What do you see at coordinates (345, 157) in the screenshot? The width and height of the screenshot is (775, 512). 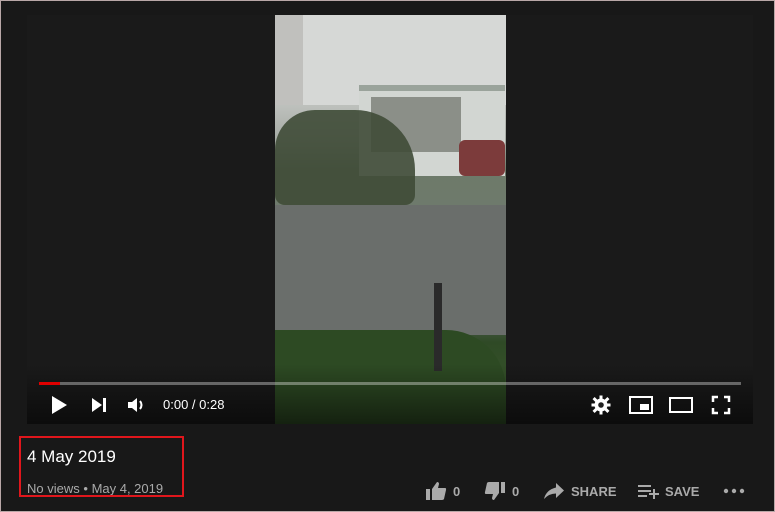 I see `video-trees` at bounding box center [345, 157].